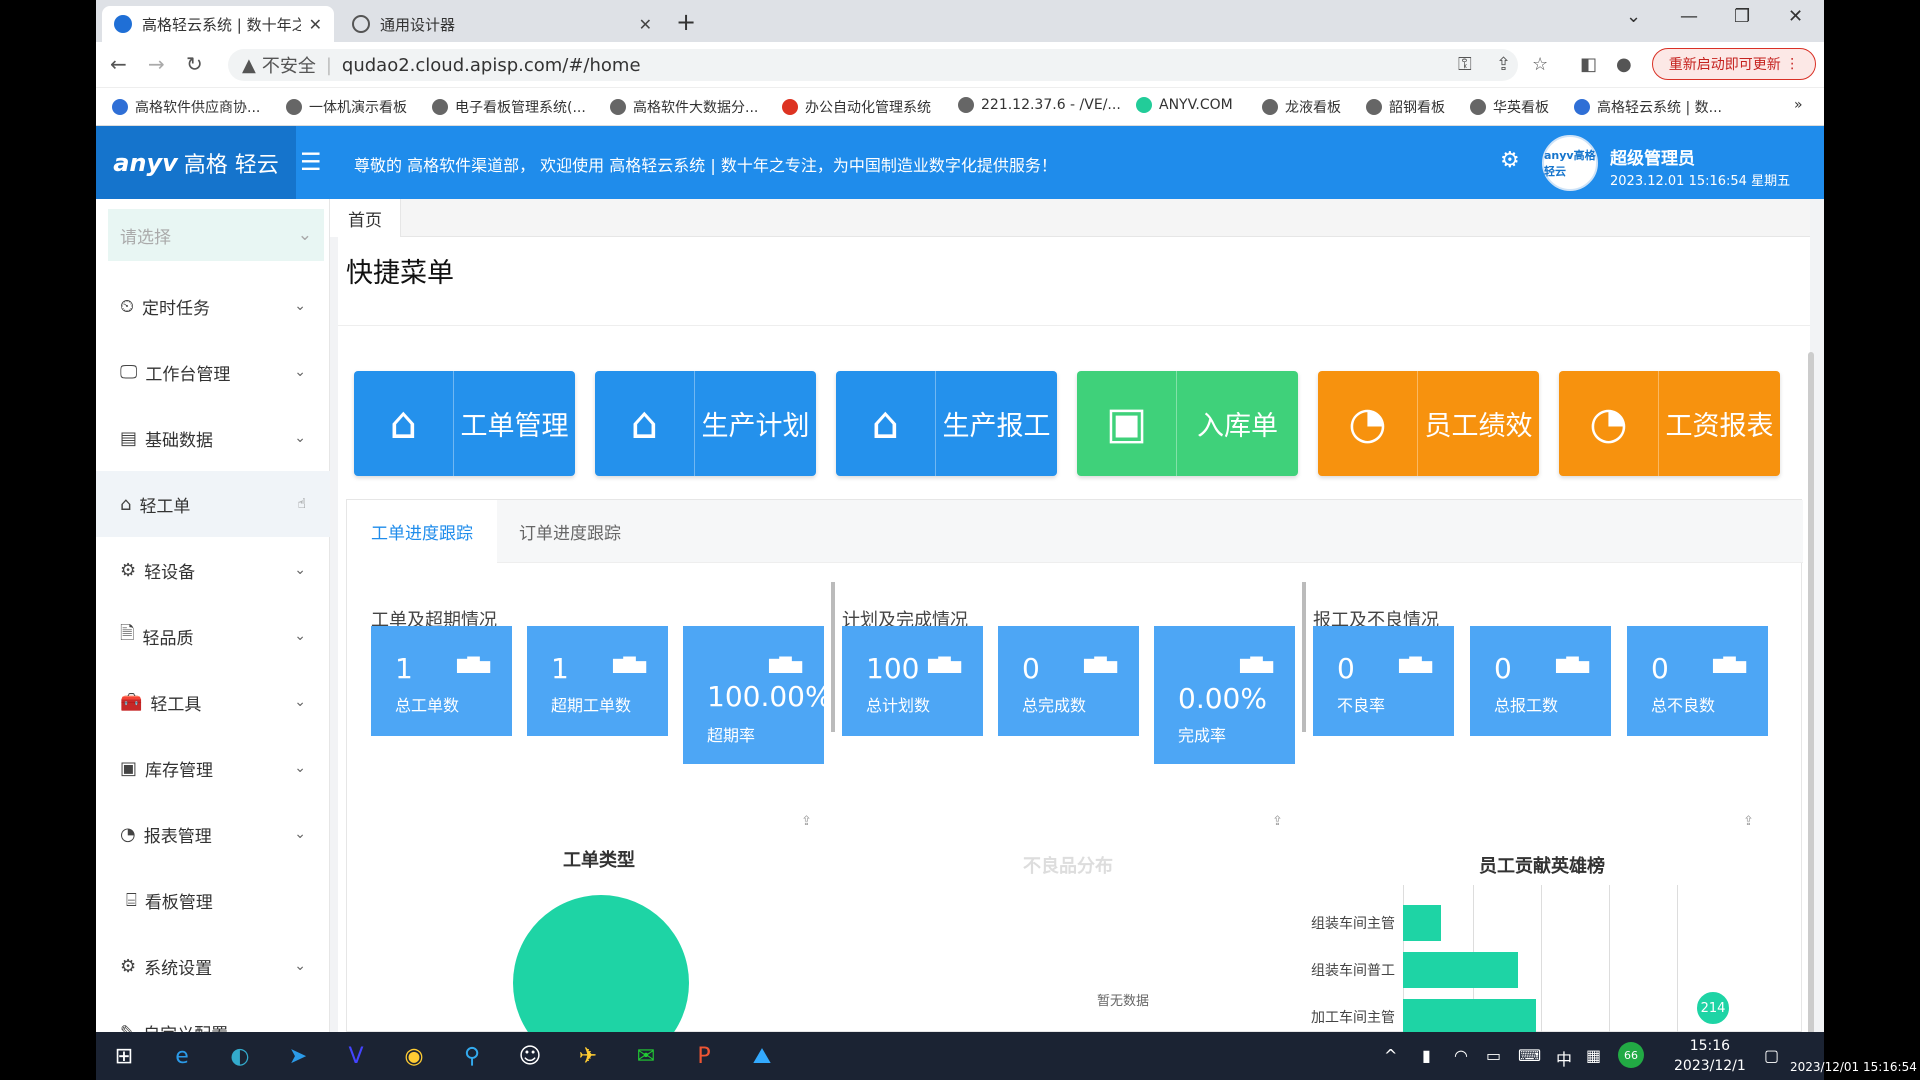 This screenshot has width=1920, height=1080. Describe the element at coordinates (1313, 108) in the screenshot. I see `bookmark-label: 龙液看板` at that location.